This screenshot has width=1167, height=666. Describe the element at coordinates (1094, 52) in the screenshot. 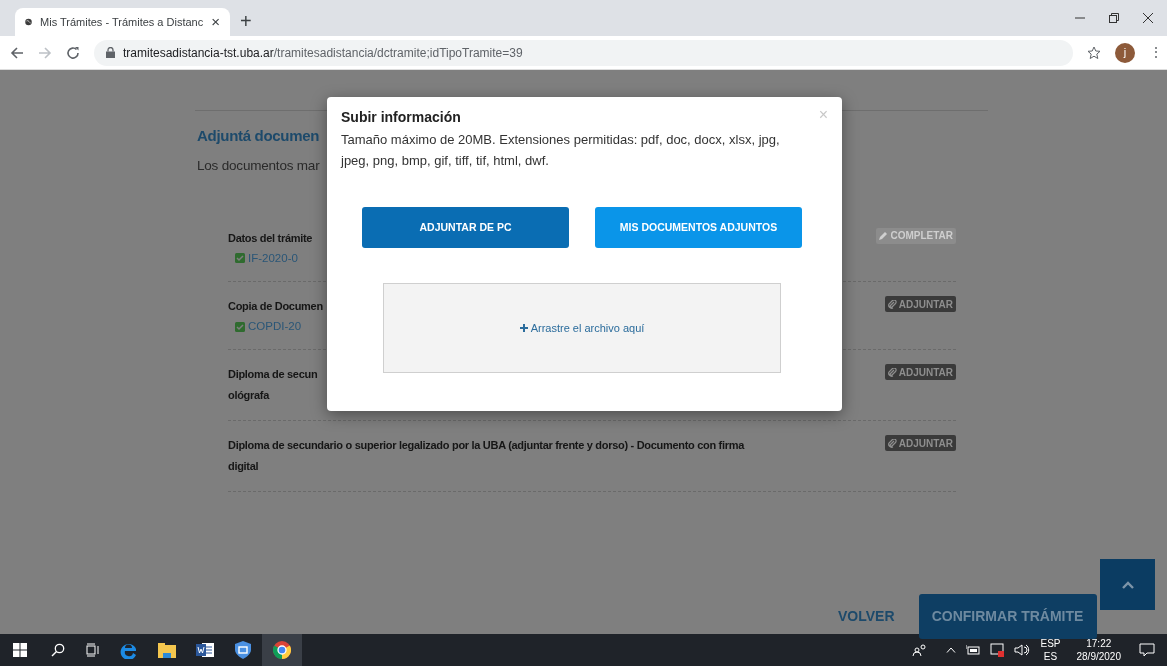

I see `star-icon` at that location.